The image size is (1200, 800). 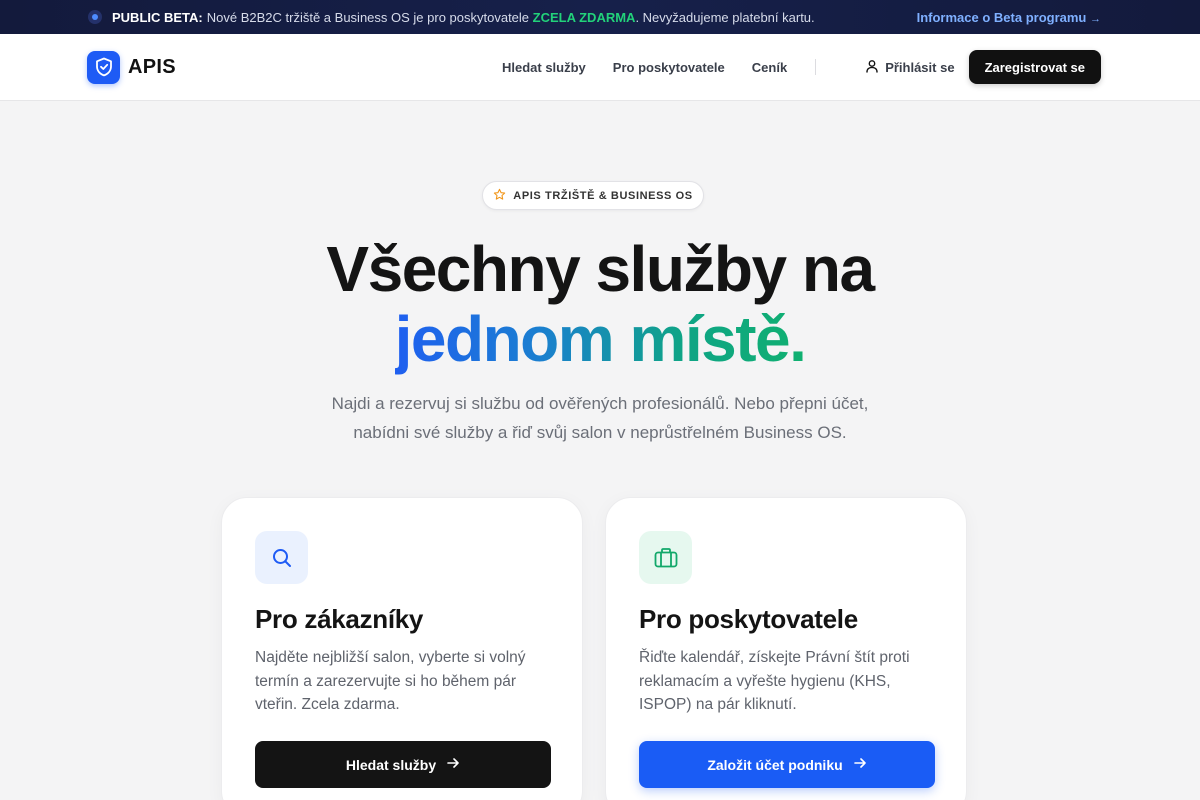 What do you see at coordinates (603, 195) in the screenshot?
I see `hero-badge-label: APIS TRŽIŠTĚ & BUSINESS OS` at bounding box center [603, 195].